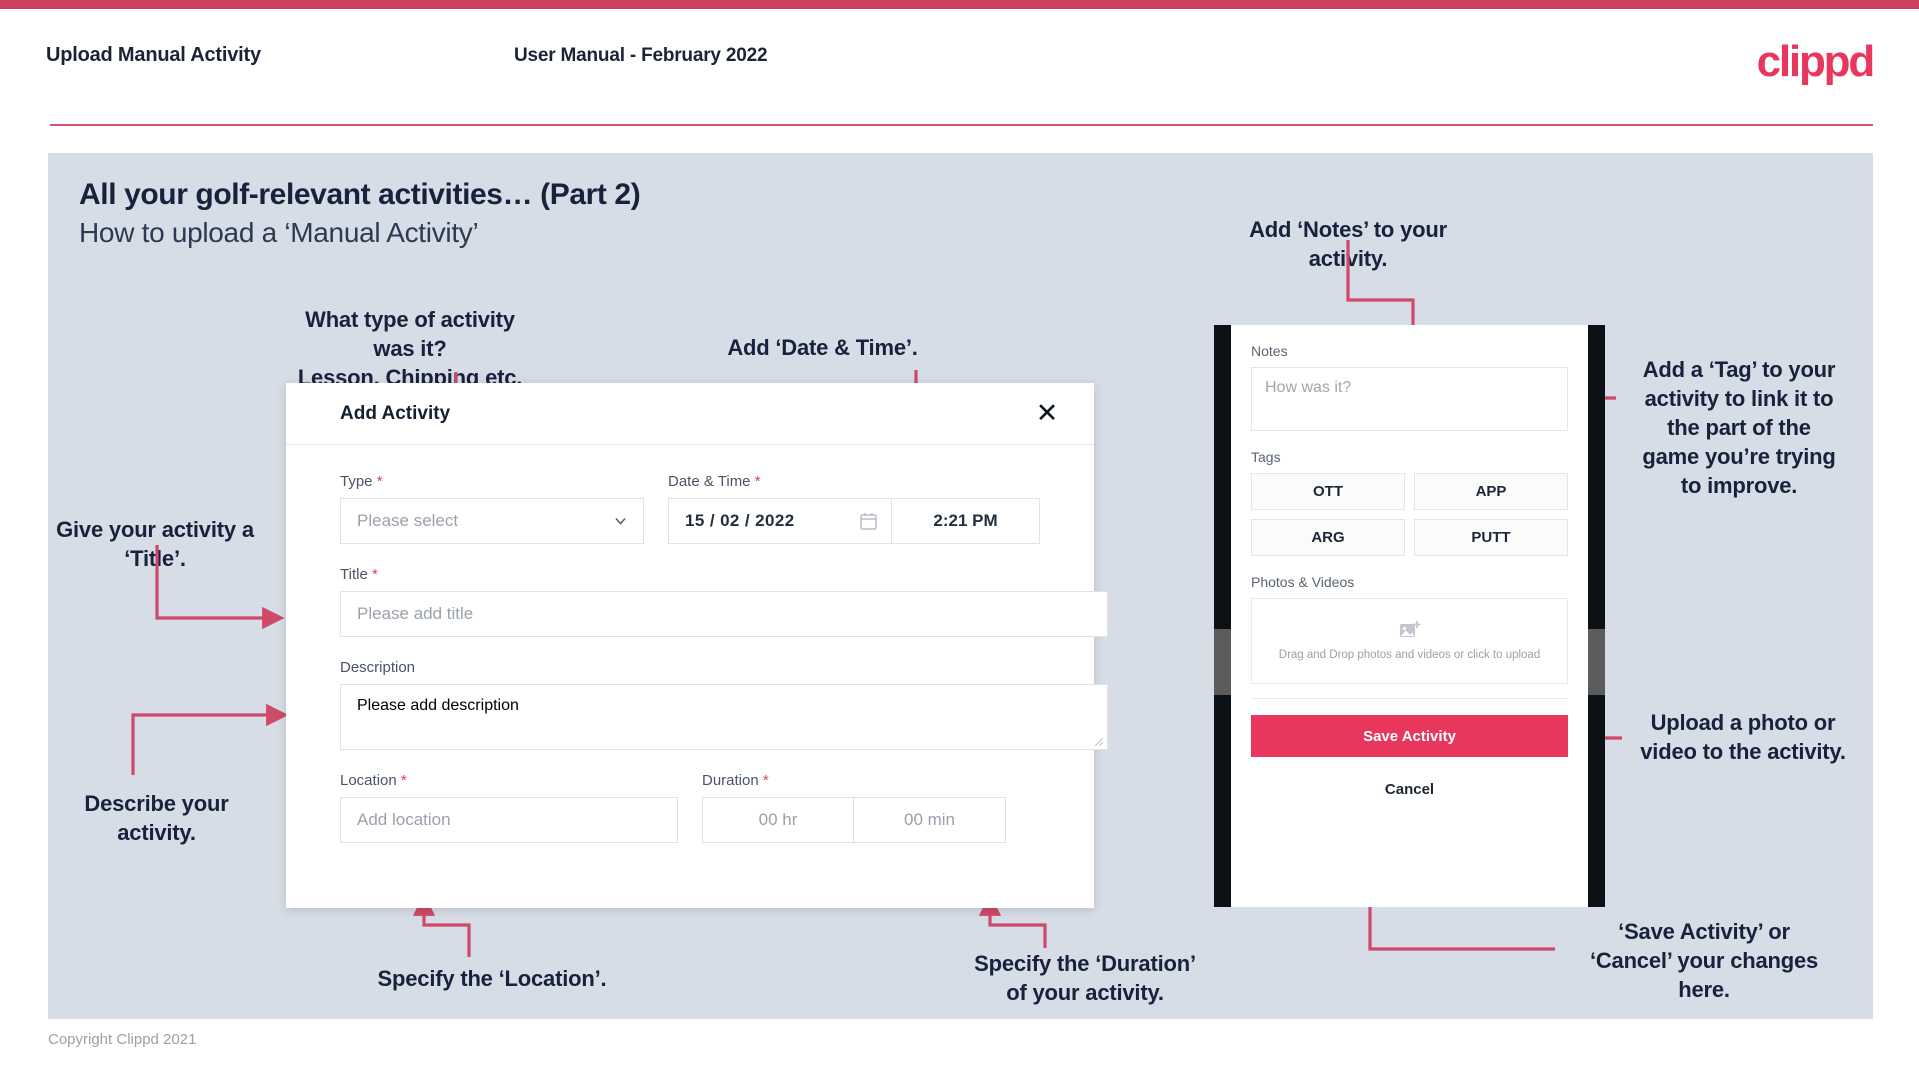 The height and width of the screenshot is (1079, 1919). What do you see at coordinates (959, 4) in the screenshot?
I see `top-accent-bar` at bounding box center [959, 4].